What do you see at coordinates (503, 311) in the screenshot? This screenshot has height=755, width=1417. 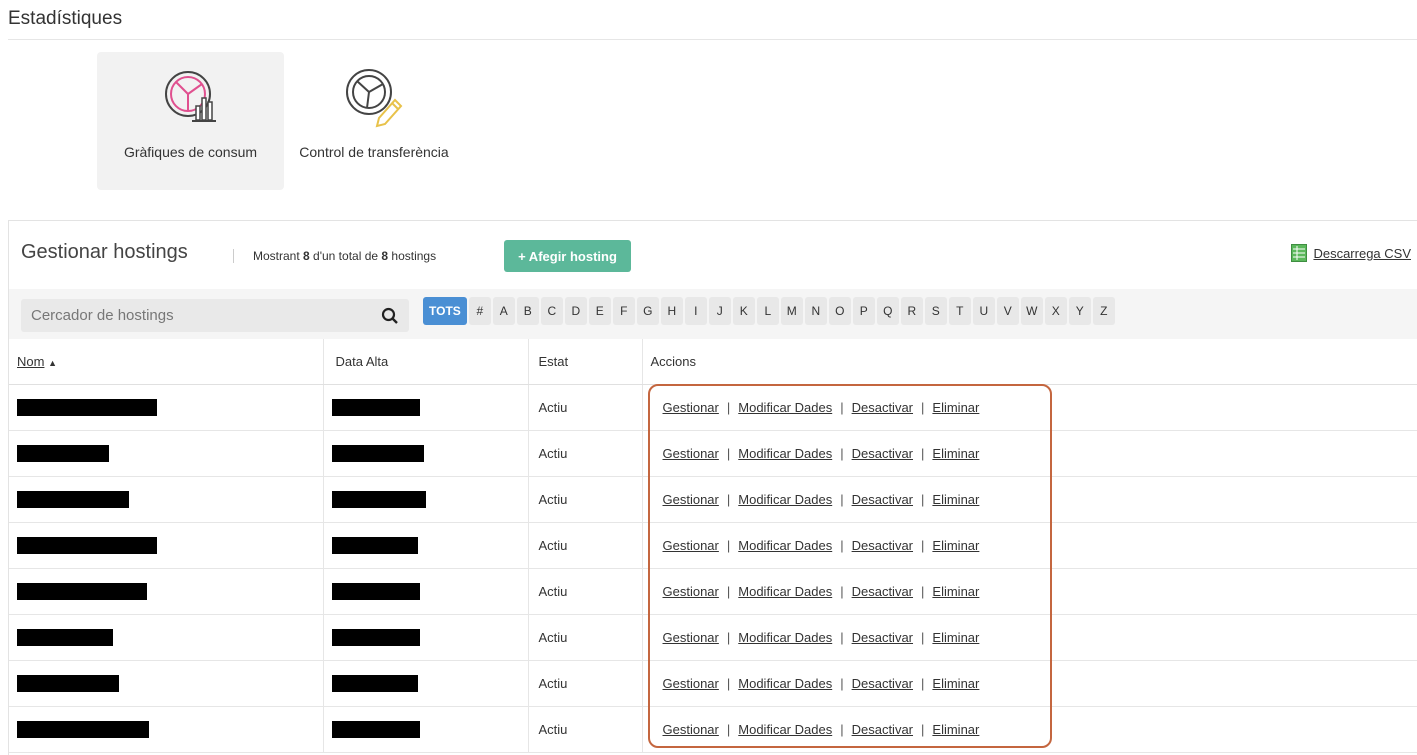 I see `letter-filter-a: A` at bounding box center [503, 311].